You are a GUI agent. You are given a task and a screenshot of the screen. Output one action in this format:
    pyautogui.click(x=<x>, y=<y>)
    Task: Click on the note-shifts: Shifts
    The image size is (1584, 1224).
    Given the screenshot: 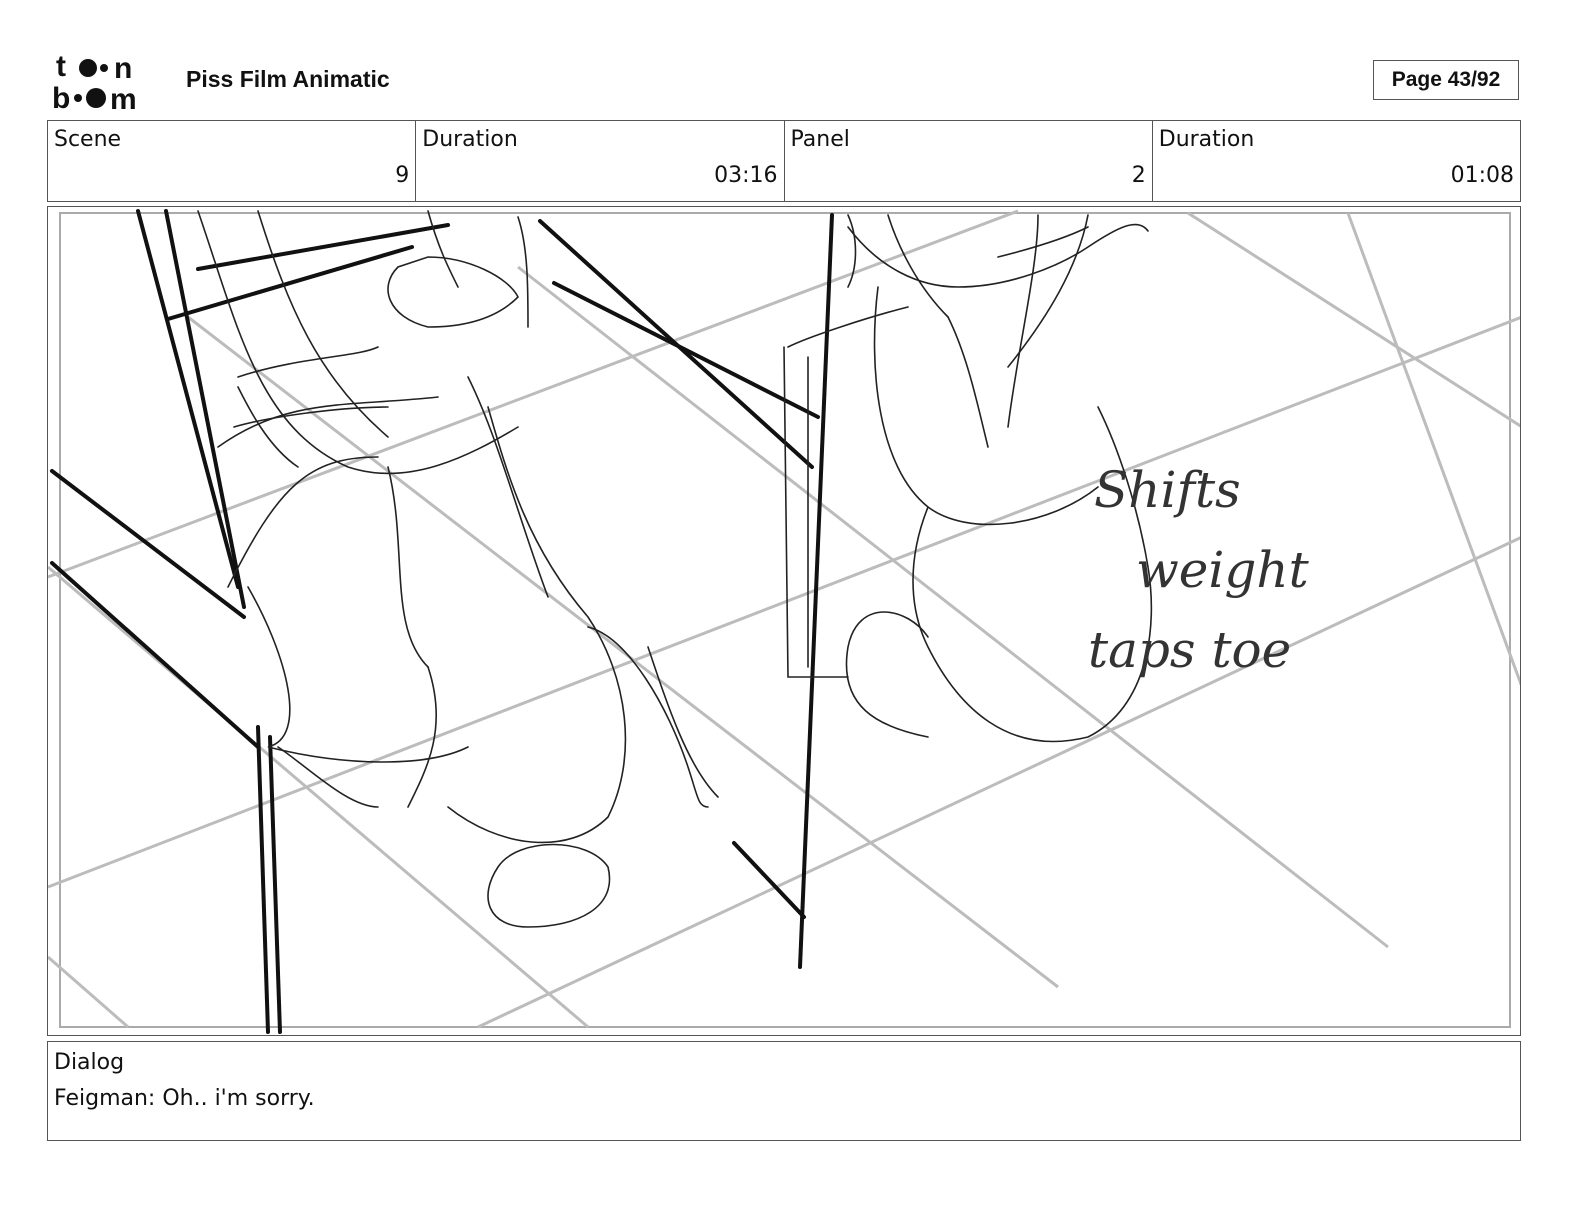 What is the action you would take?
    pyautogui.click(x=1167, y=490)
    